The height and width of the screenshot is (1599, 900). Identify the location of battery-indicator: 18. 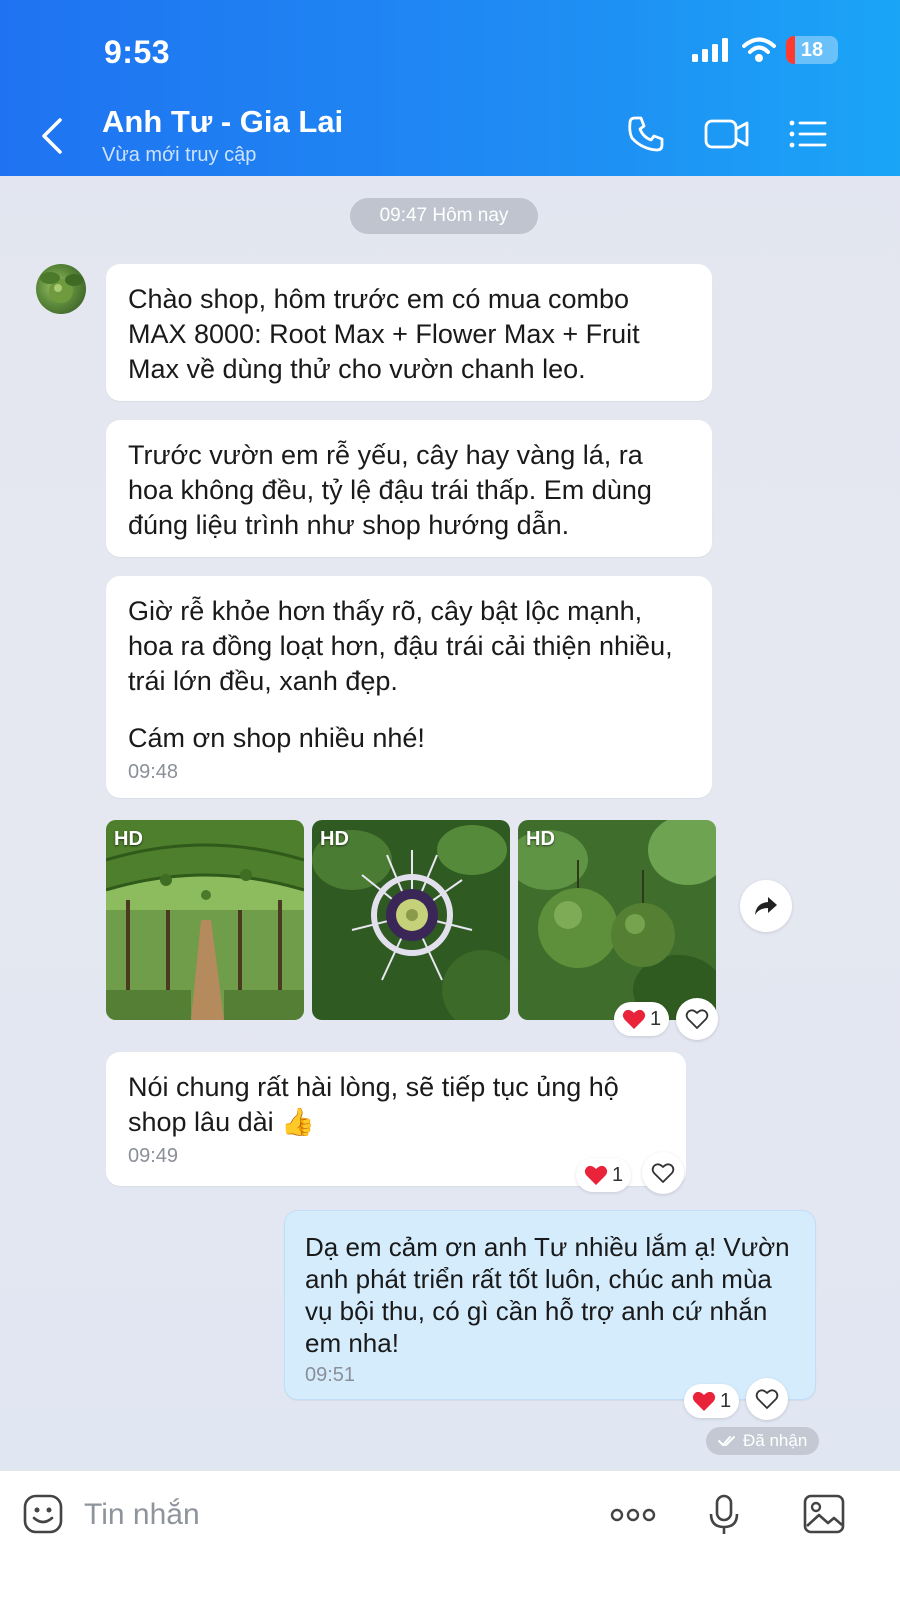
(812, 50).